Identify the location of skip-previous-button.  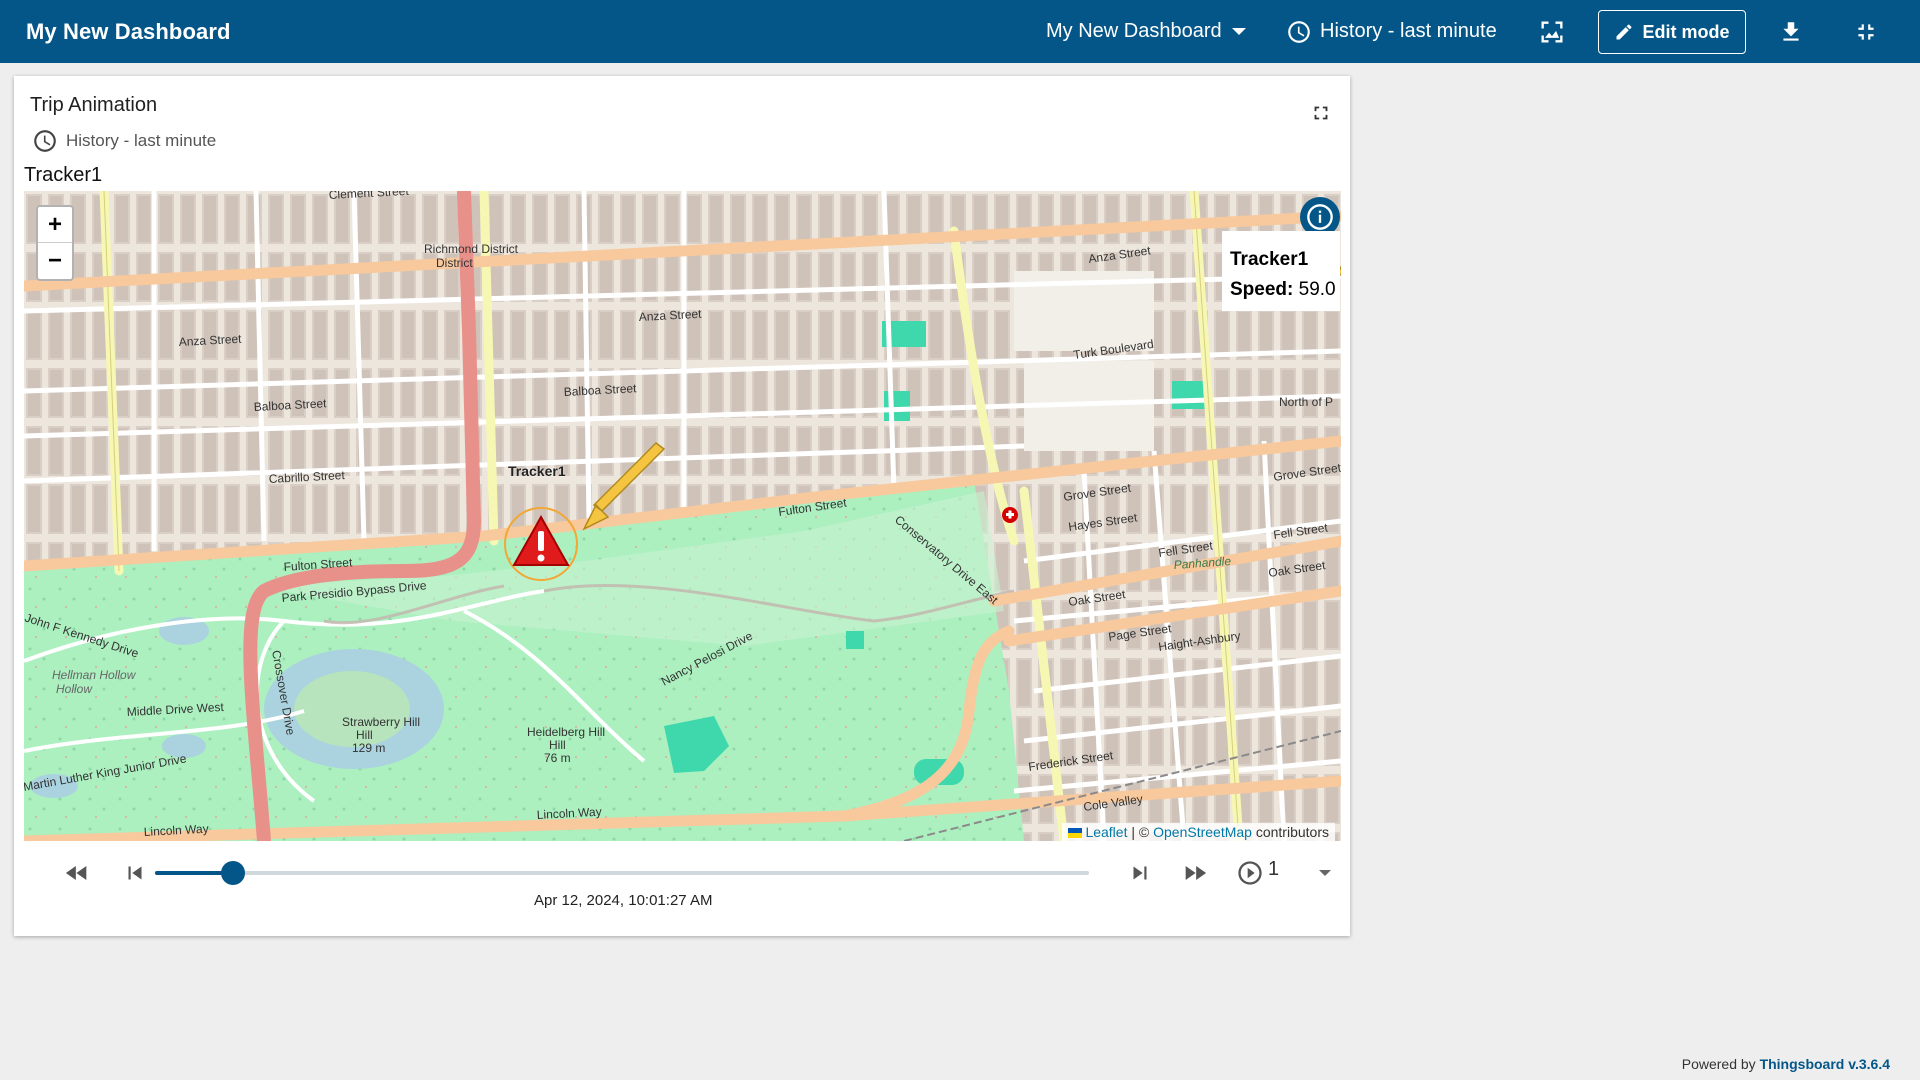
(135, 873).